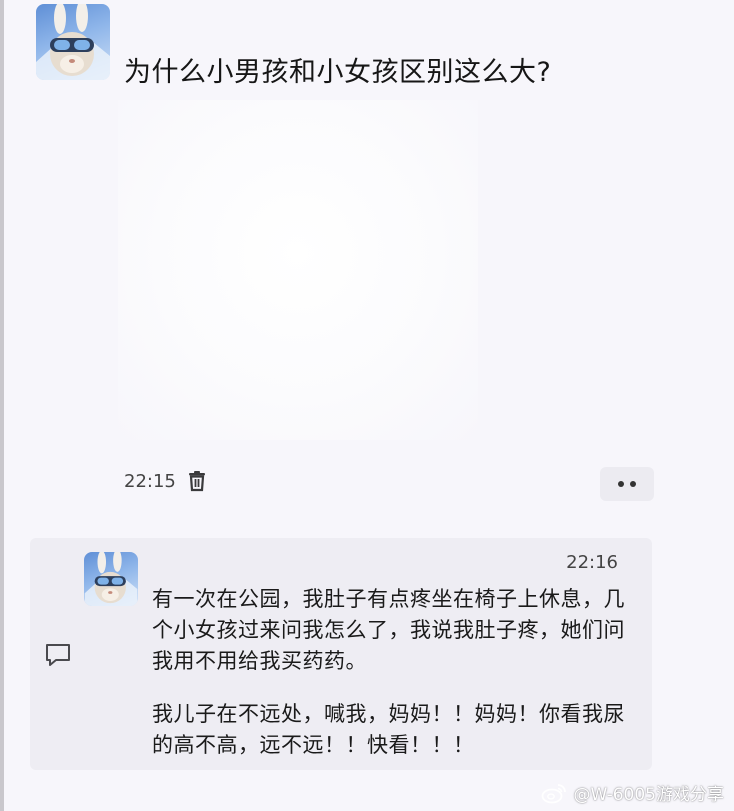  Describe the element at coordinates (197, 481) in the screenshot. I see `trash-icon` at that location.